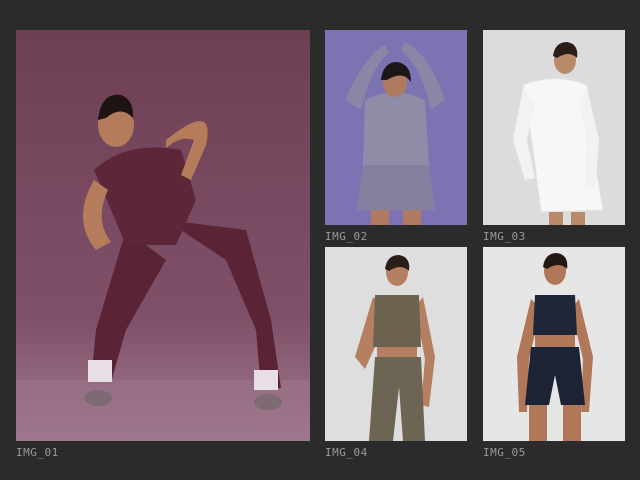 The image size is (640, 480). What do you see at coordinates (37, 452) in the screenshot?
I see `caption-img-01: IMG_01` at bounding box center [37, 452].